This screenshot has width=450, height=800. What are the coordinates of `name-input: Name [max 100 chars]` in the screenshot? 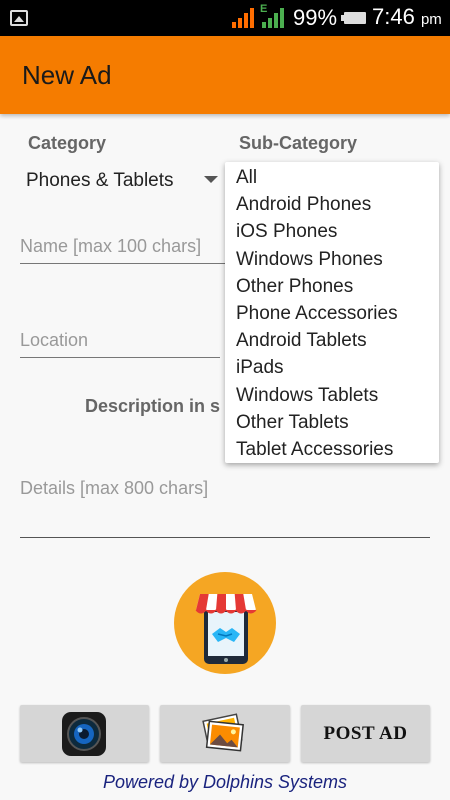 It's located at (125, 248).